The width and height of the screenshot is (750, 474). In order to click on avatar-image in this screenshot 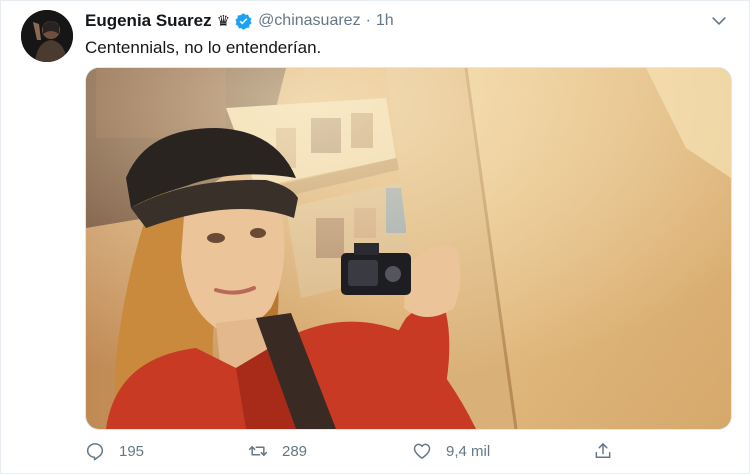, I will do `click(47, 36)`.